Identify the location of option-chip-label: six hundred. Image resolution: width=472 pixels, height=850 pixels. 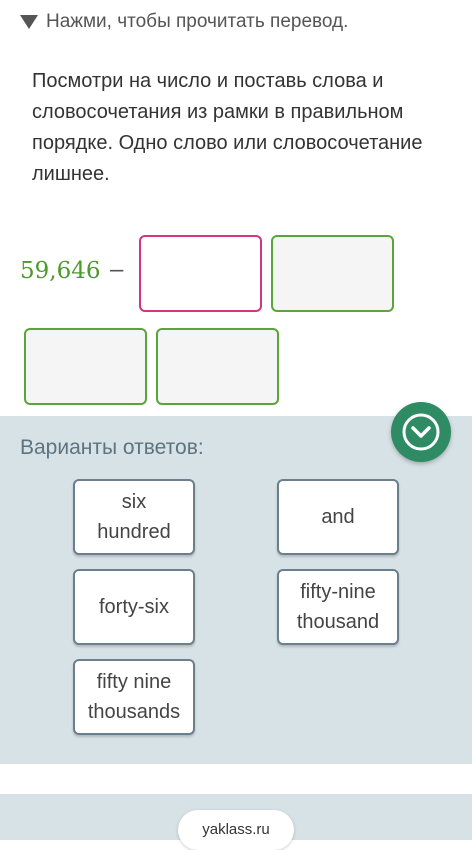
(134, 517).